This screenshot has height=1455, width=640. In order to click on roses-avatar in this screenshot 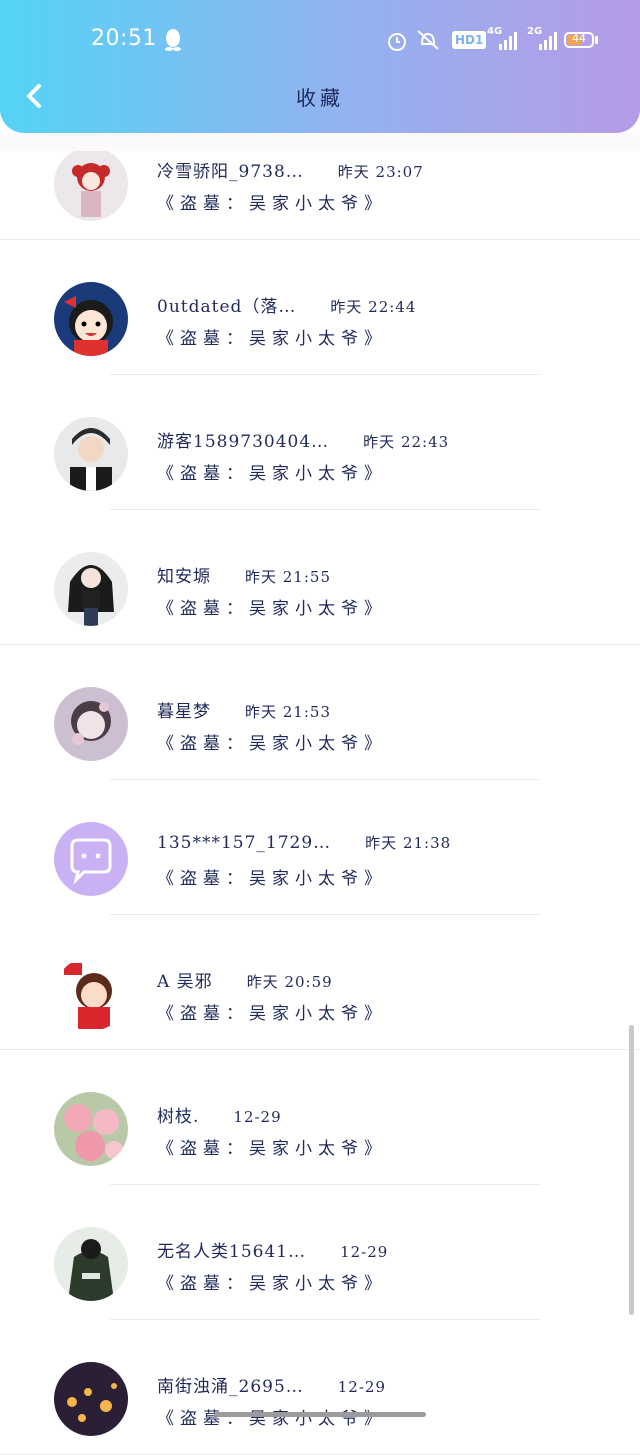, I will do `click(91, 1129)`.